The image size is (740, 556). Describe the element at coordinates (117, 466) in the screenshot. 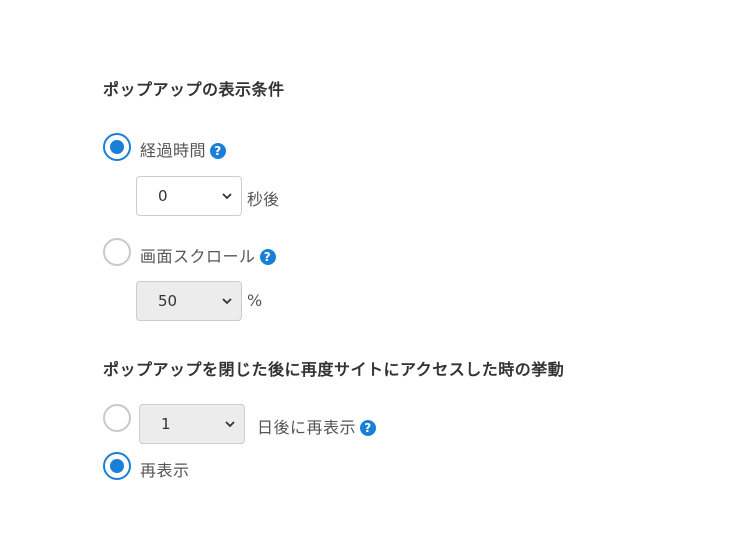

I see `radio-redisplay` at that location.